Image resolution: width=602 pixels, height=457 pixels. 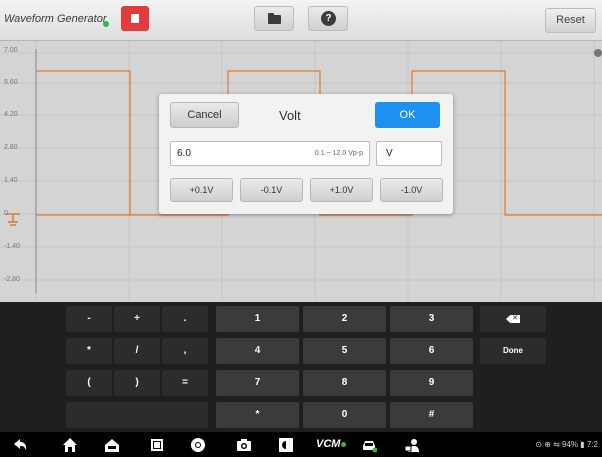 What do you see at coordinates (13, 219) in the screenshot?
I see `ground-marker-icon` at bounding box center [13, 219].